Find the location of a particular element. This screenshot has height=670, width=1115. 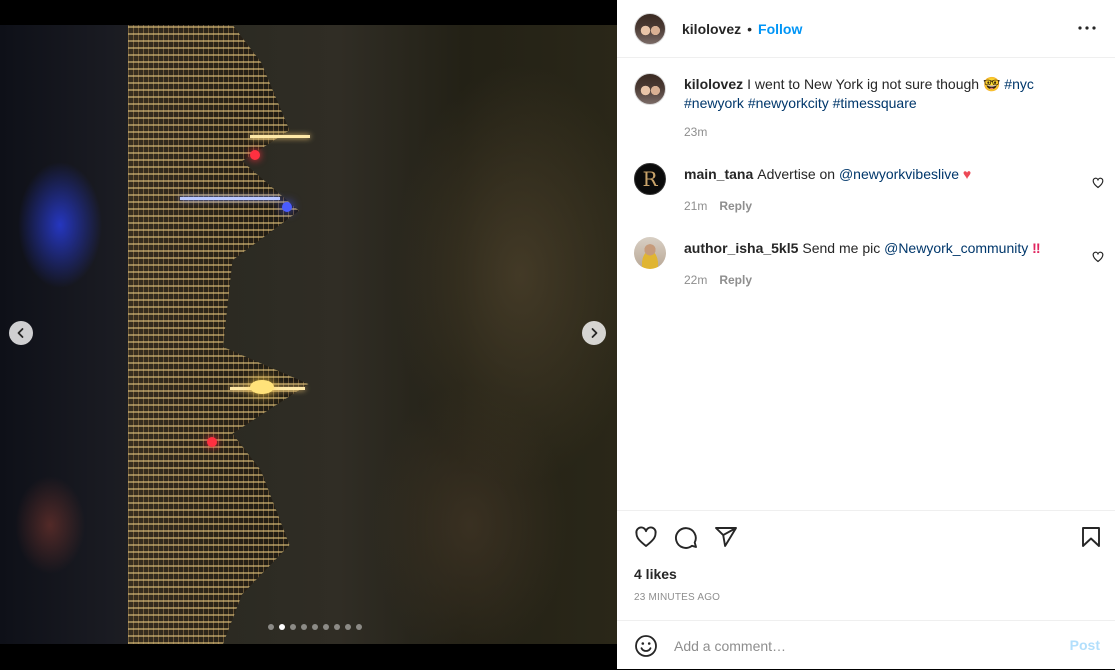

caption-time: 23m is located at coordinates (696, 132).